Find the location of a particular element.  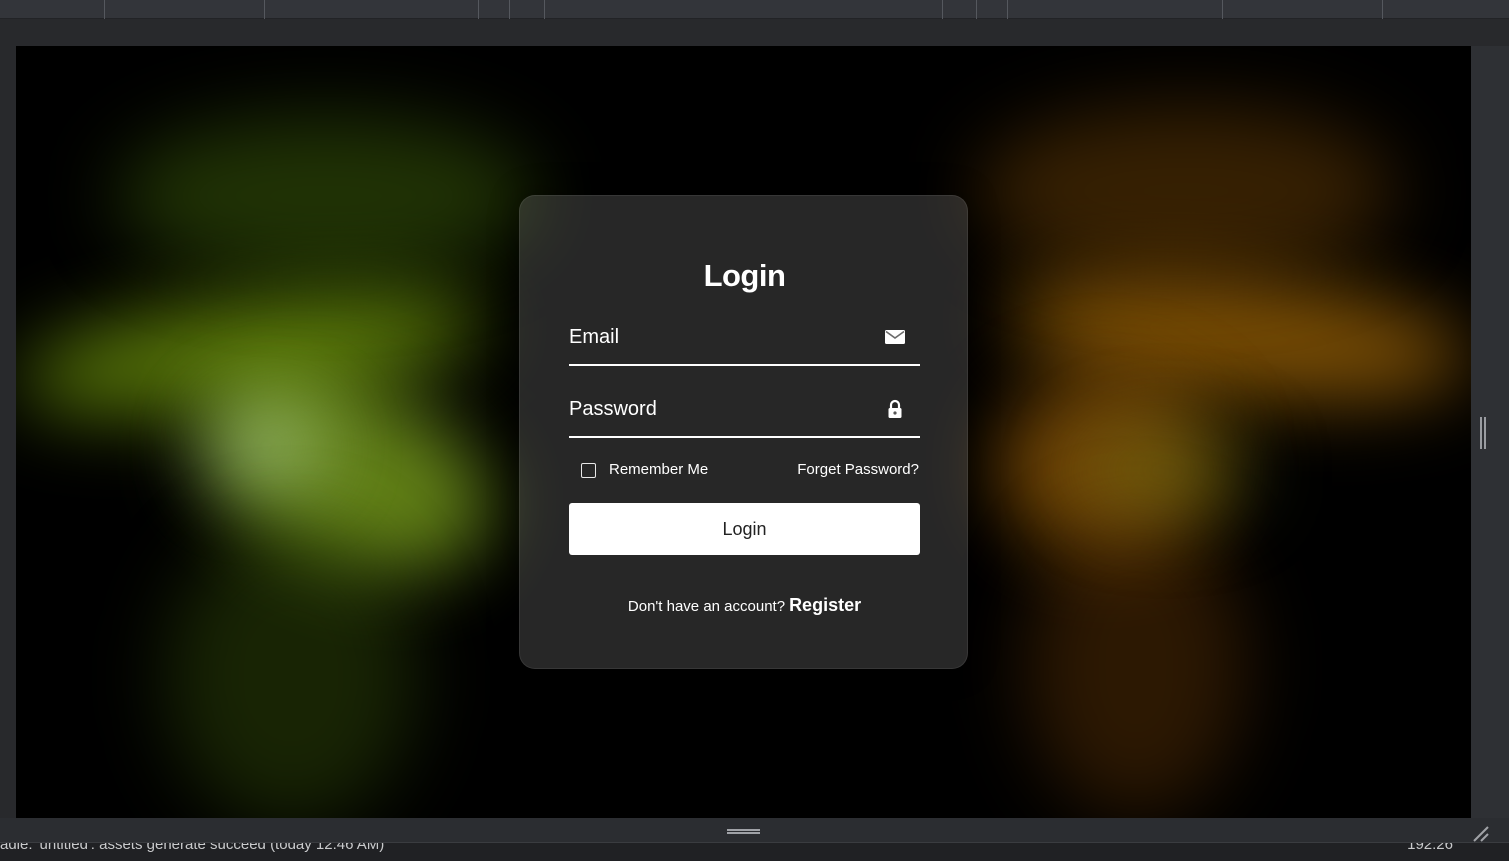

lock-icon is located at coordinates (895, 409).